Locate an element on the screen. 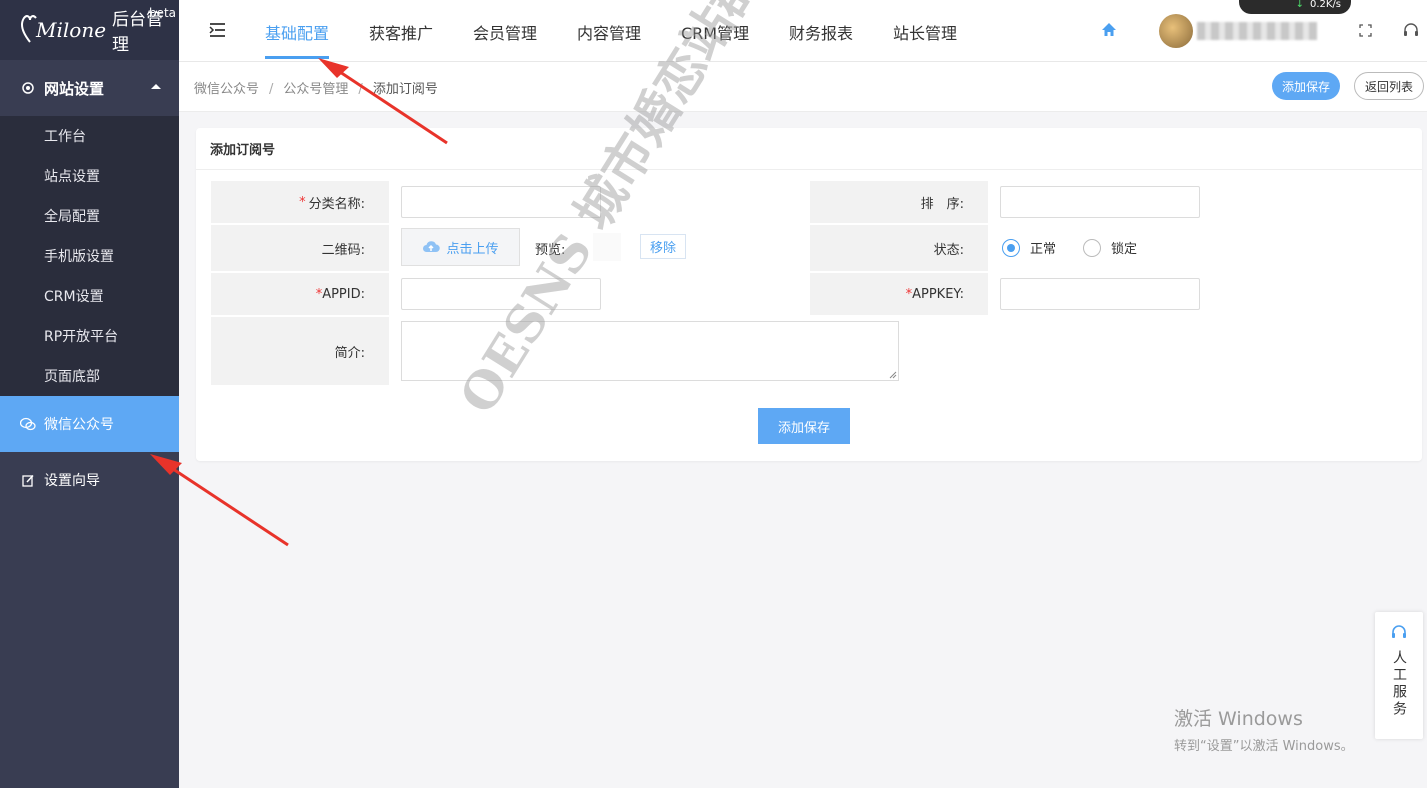 This screenshot has height=788, width=1427. back-to-list-button: 返回列表 is located at coordinates (1389, 86).